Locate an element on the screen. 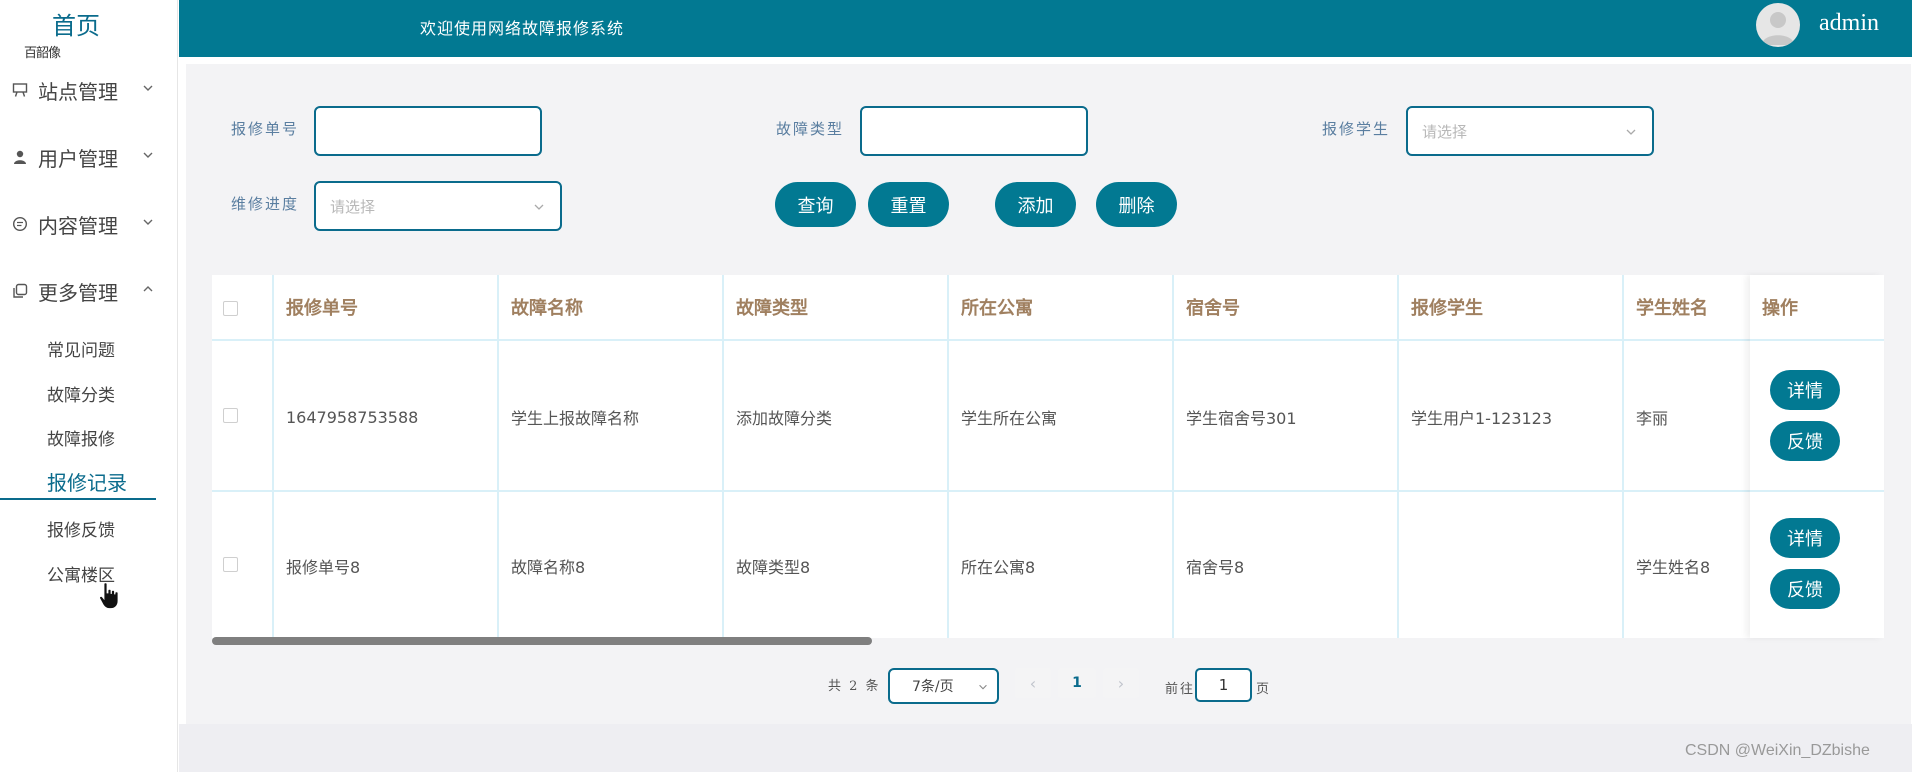 The image size is (1912, 772). table-cell: 学生上报故障名称 is located at coordinates (575, 418).